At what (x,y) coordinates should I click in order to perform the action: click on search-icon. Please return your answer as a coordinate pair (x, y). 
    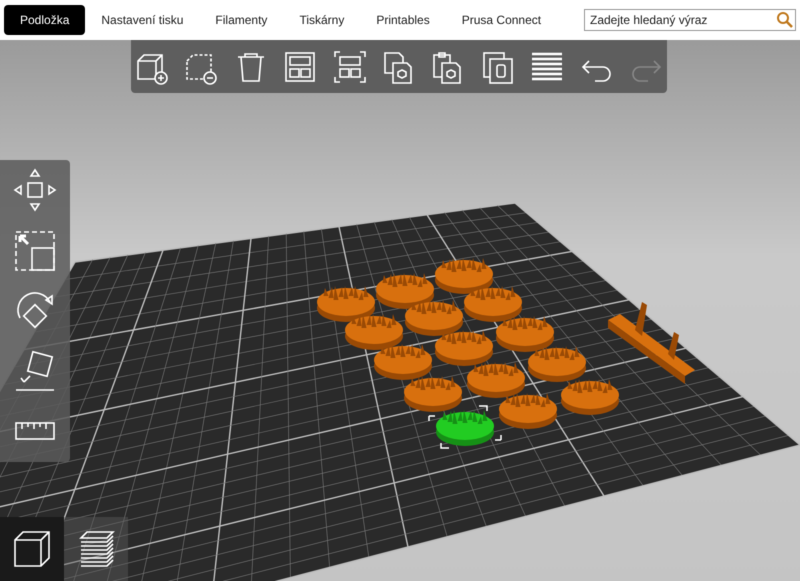
    Looking at the image, I should click on (785, 20).